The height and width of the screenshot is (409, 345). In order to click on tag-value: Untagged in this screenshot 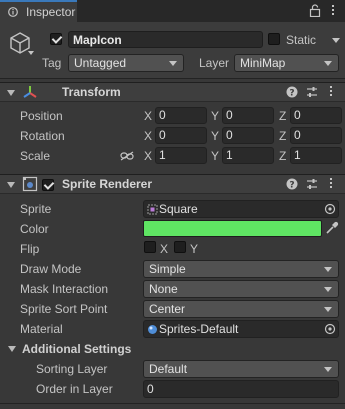, I will do `click(100, 63)`.